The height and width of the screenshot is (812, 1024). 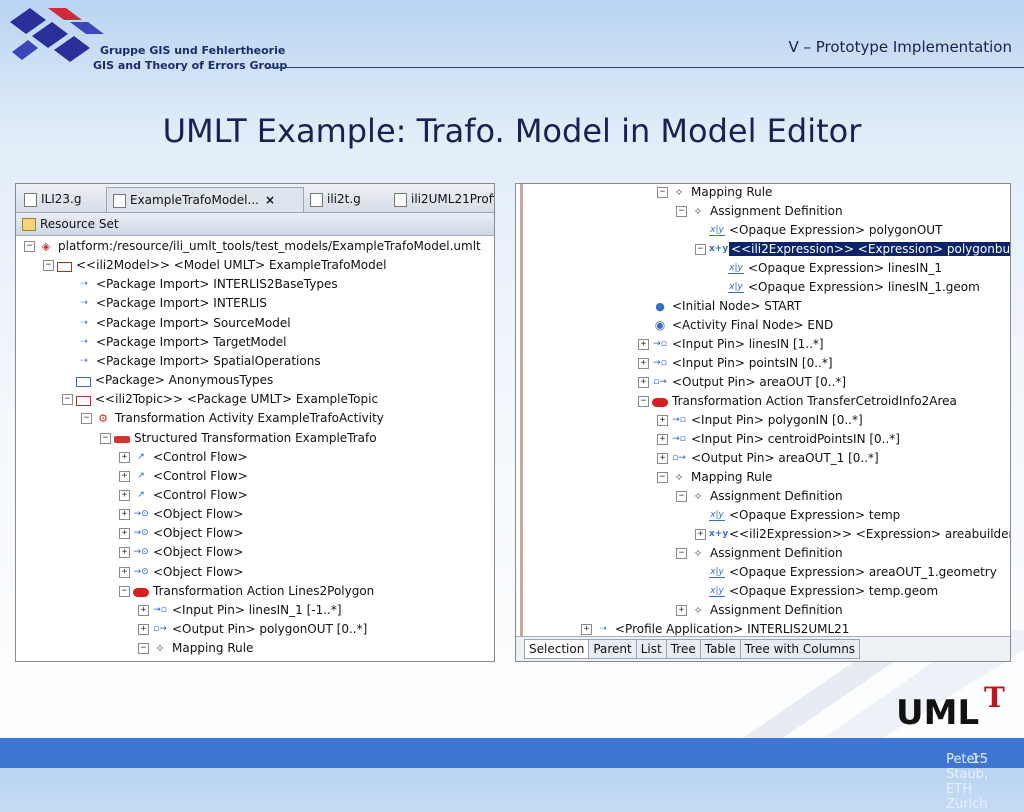 What do you see at coordinates (836, 230) in the screenshot?
I see `tree-item-label: <Opaque Expression> polygonOUT` at bounding box center [836, 230].